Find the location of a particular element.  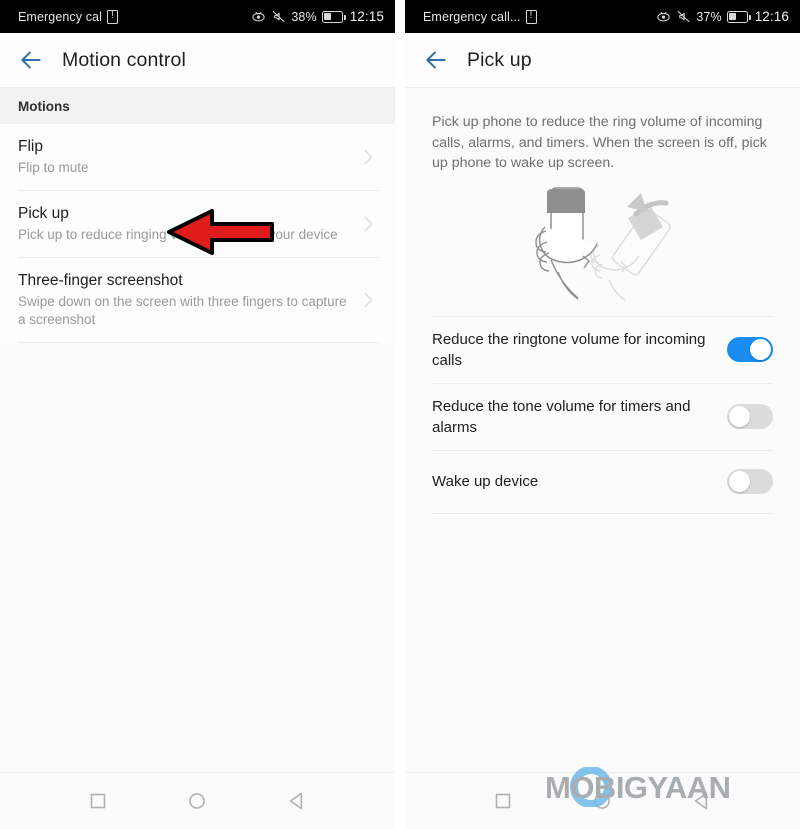

clock-label: 12:15 is located at coordinates (366, 16).